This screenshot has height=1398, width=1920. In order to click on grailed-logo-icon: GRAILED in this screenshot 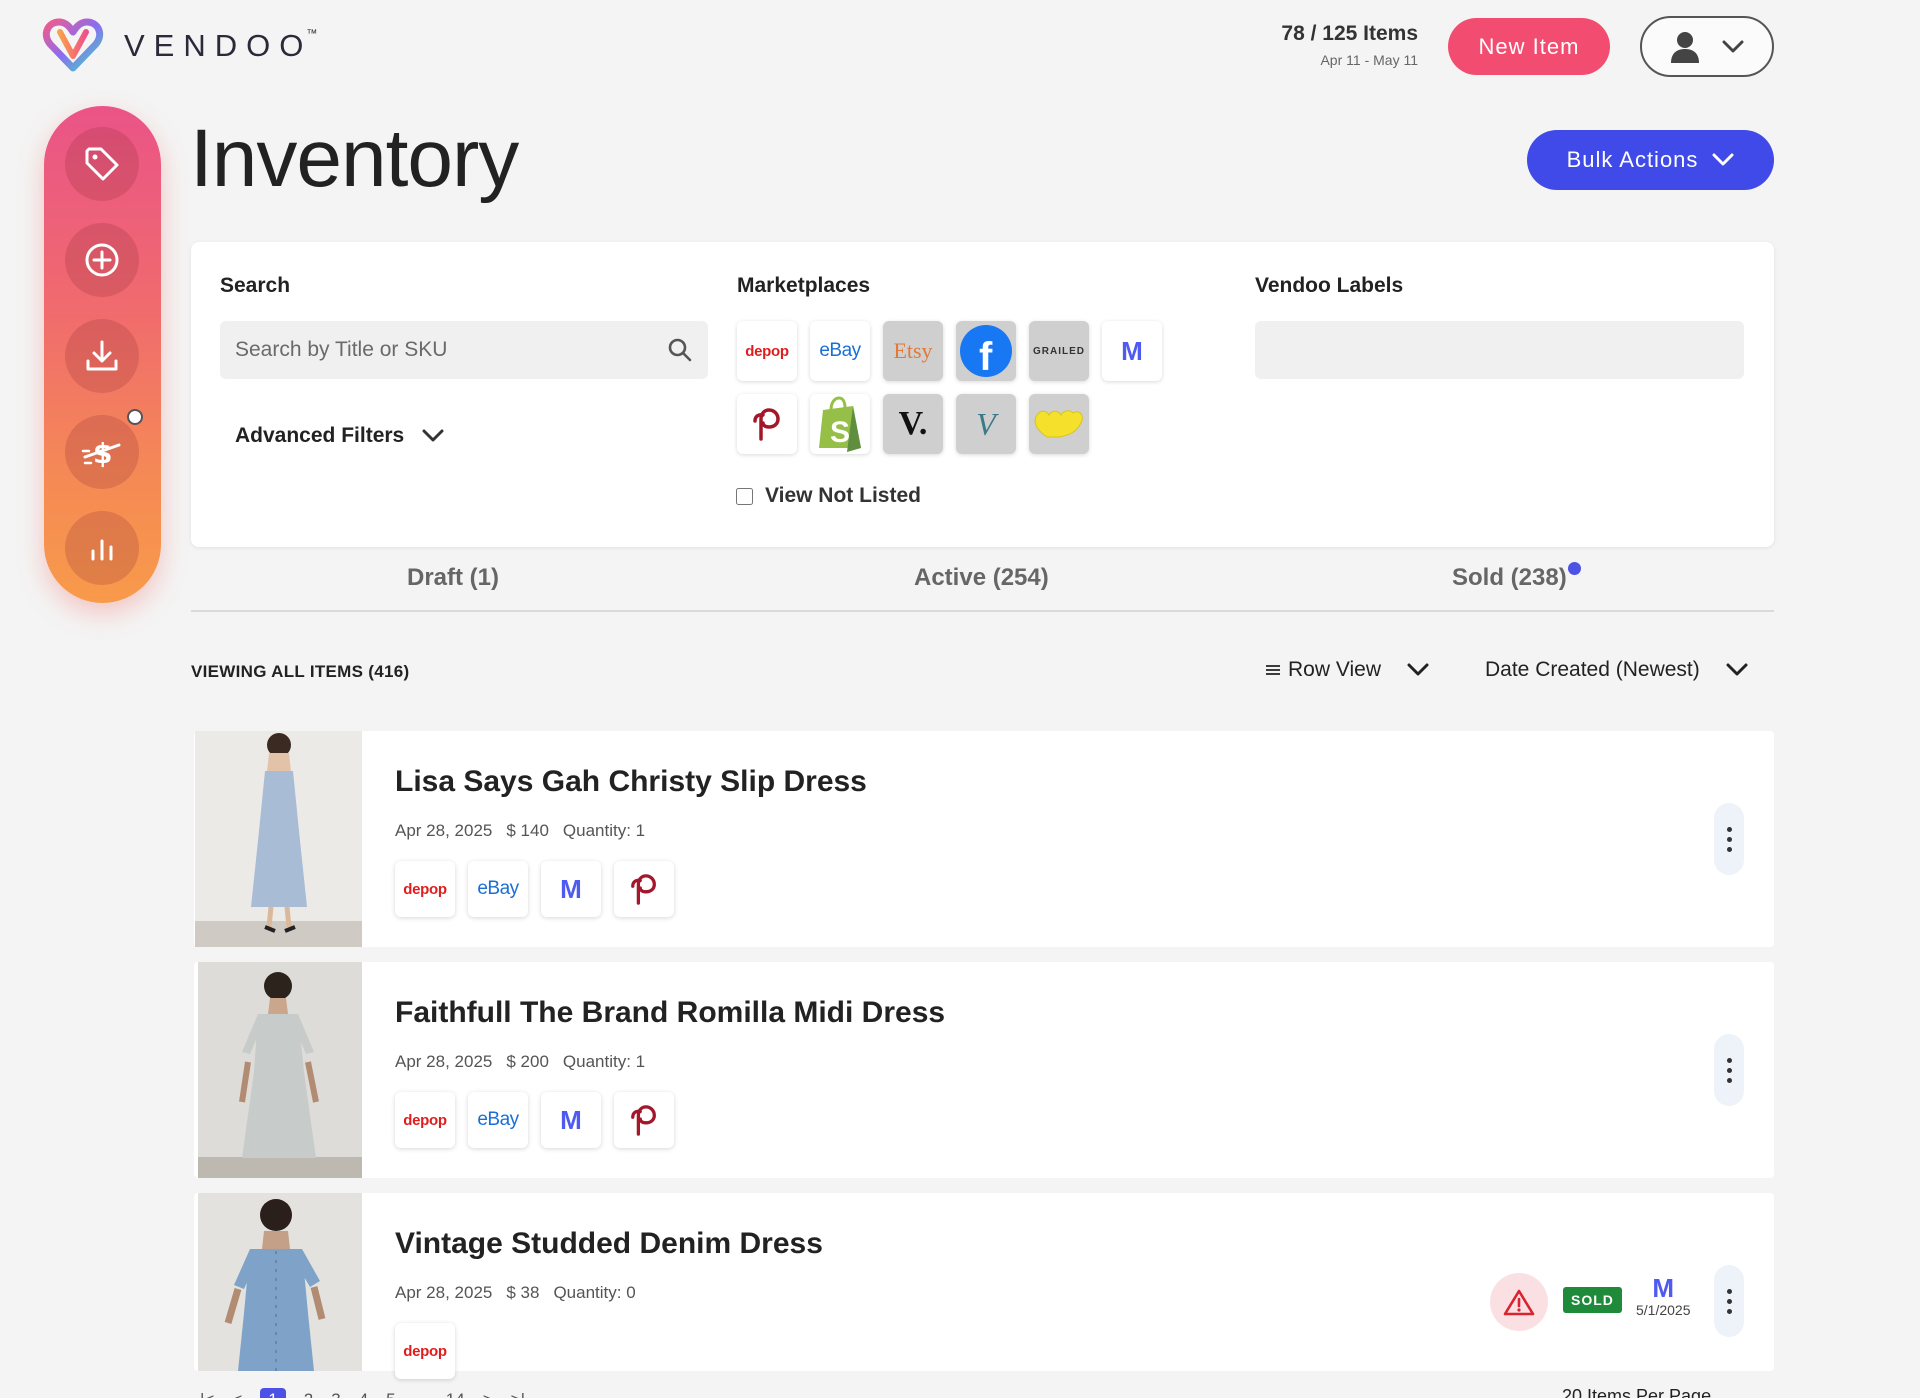, I will do `click(1059, 351)`.